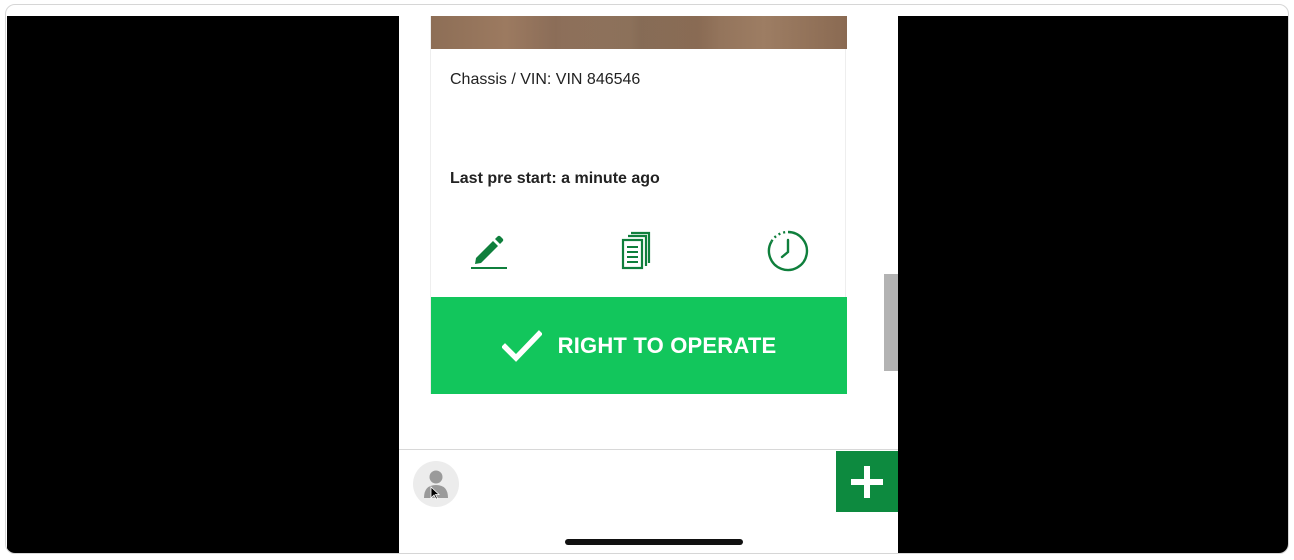 The image size is (1294, 560). What do you see at coordinates (555, 178) in the screenshot?
I see `last-prestart-text: Last pre start: a minute ago` at bounding box center [555, 178].